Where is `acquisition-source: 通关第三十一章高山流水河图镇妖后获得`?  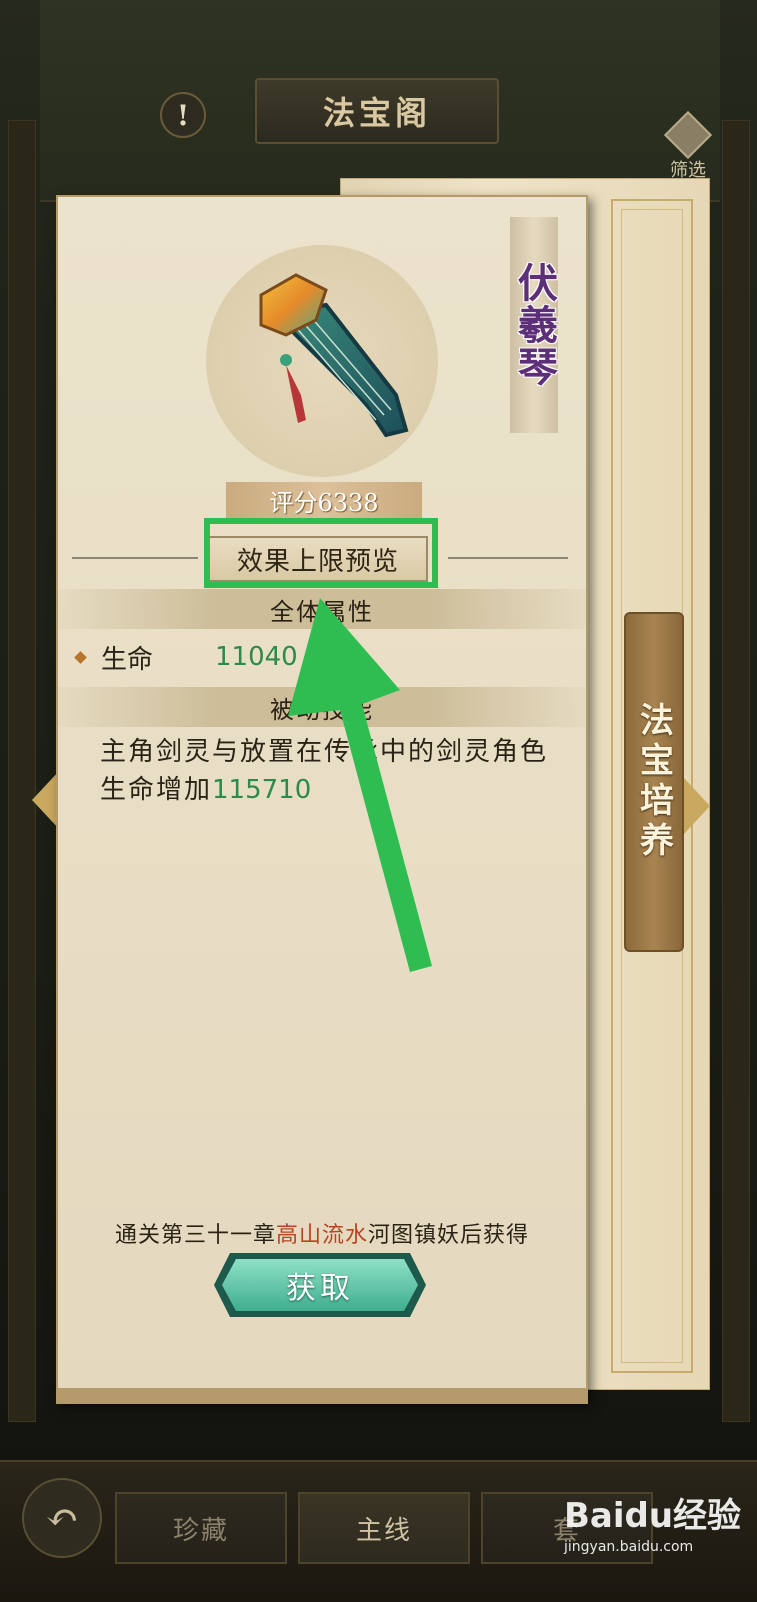 acquisition-source: 通关第三十一章高山流水河图镇妖后获得 is located at coordinates (322, 1233).